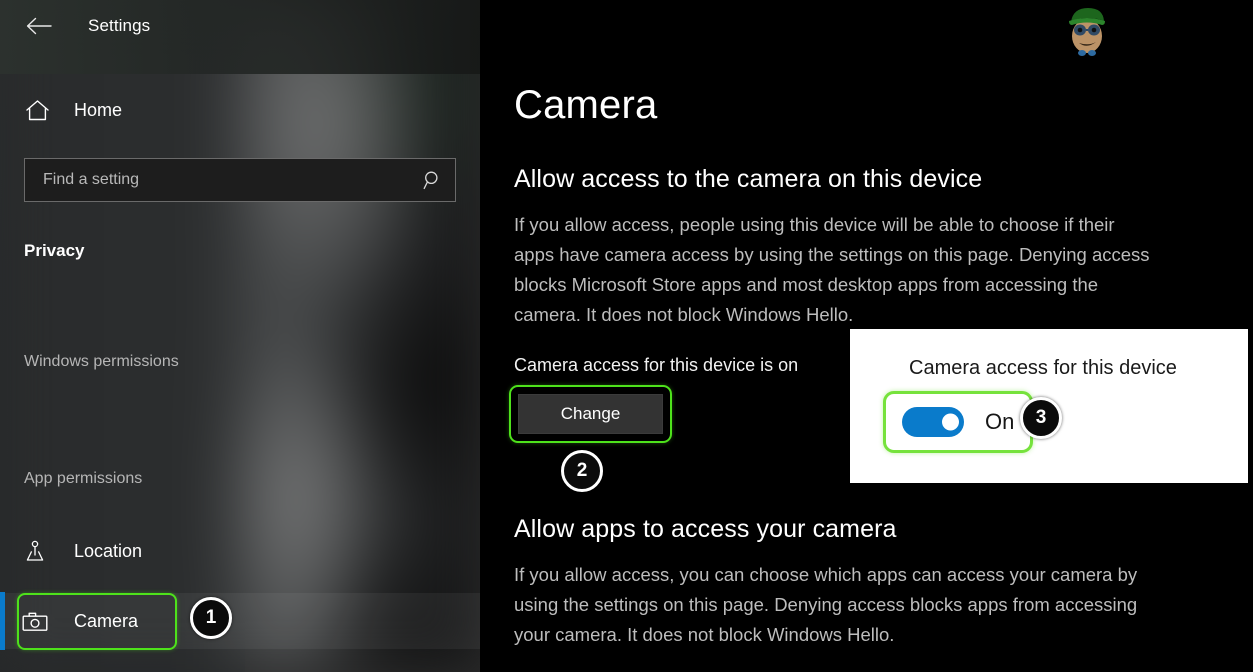  What do you see at coordinates (101, 361) in the screenshot?
I see `sidebar-section-windows-permissions: Windows permissions` at bounding box center [101, 361].